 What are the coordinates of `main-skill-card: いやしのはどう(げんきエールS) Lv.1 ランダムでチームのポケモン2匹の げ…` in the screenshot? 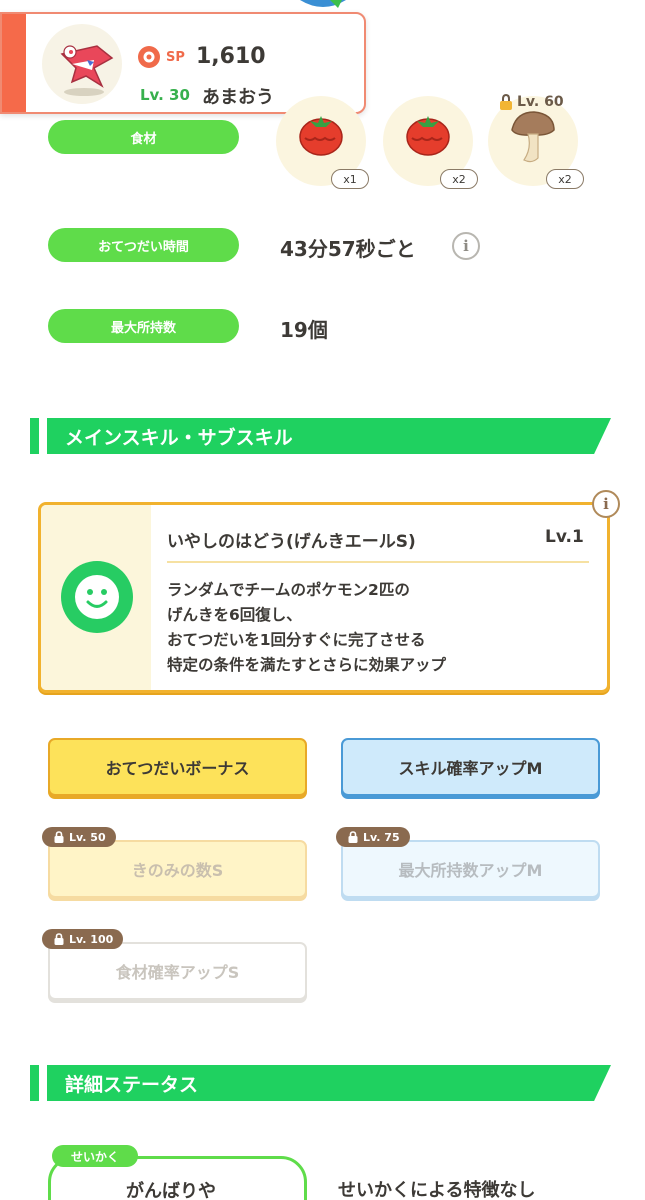 It's located at (324, 597).